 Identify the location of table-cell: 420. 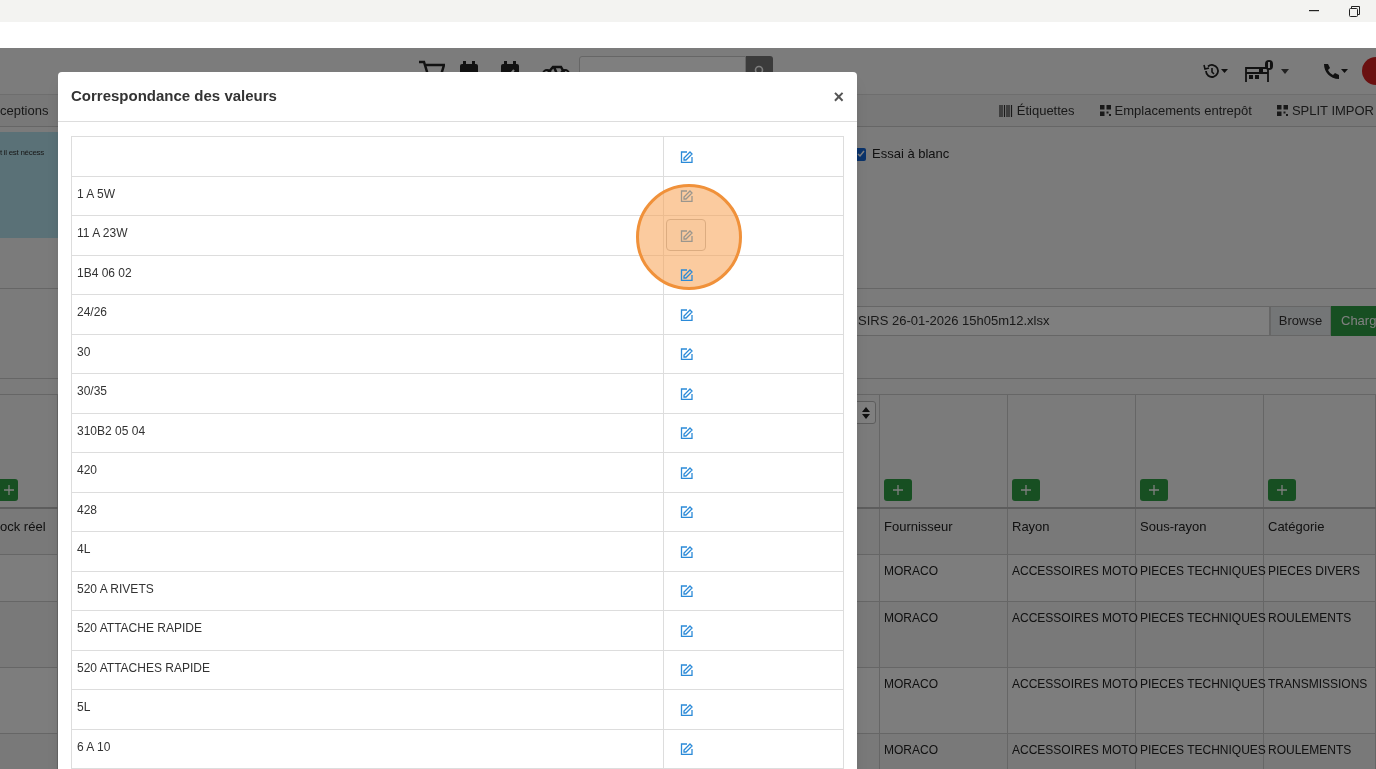
(368, 472).